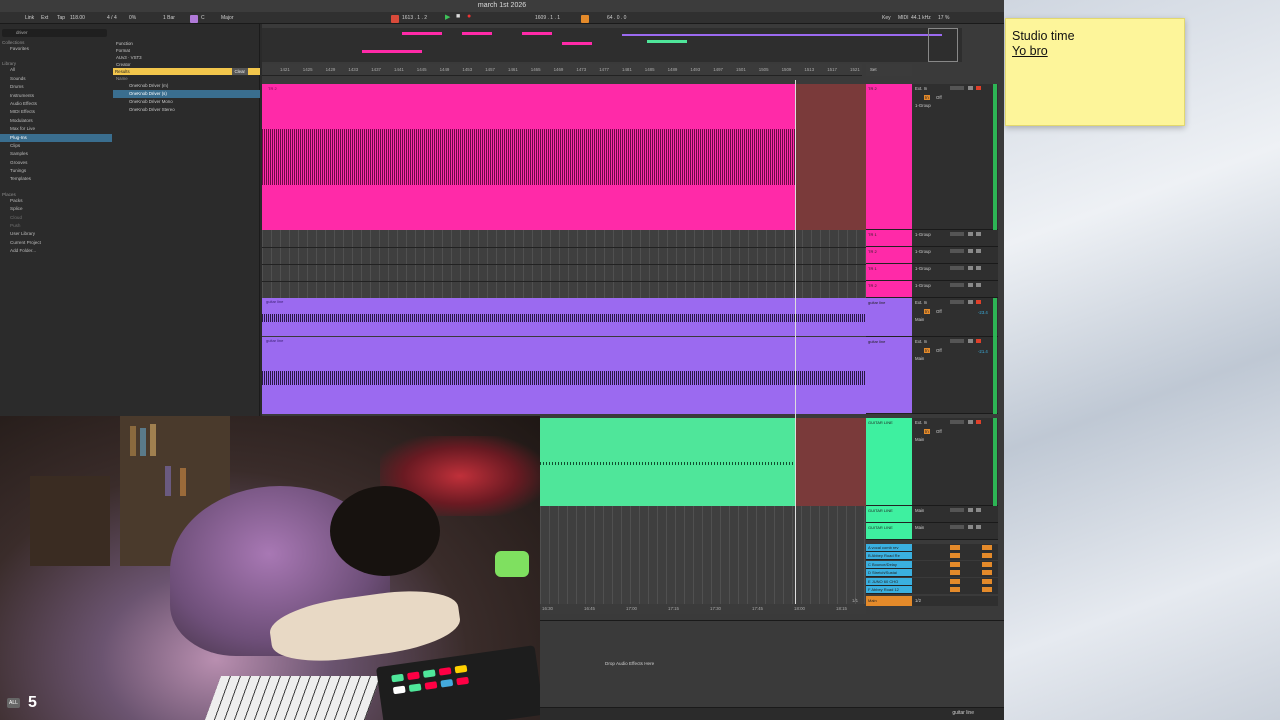 The image size is (1280, 720). What do you see at coordinates (56, 49) in the screenshot?
I see `sidebar-item-favorites: Favorites` at bounding box center [56, 49].